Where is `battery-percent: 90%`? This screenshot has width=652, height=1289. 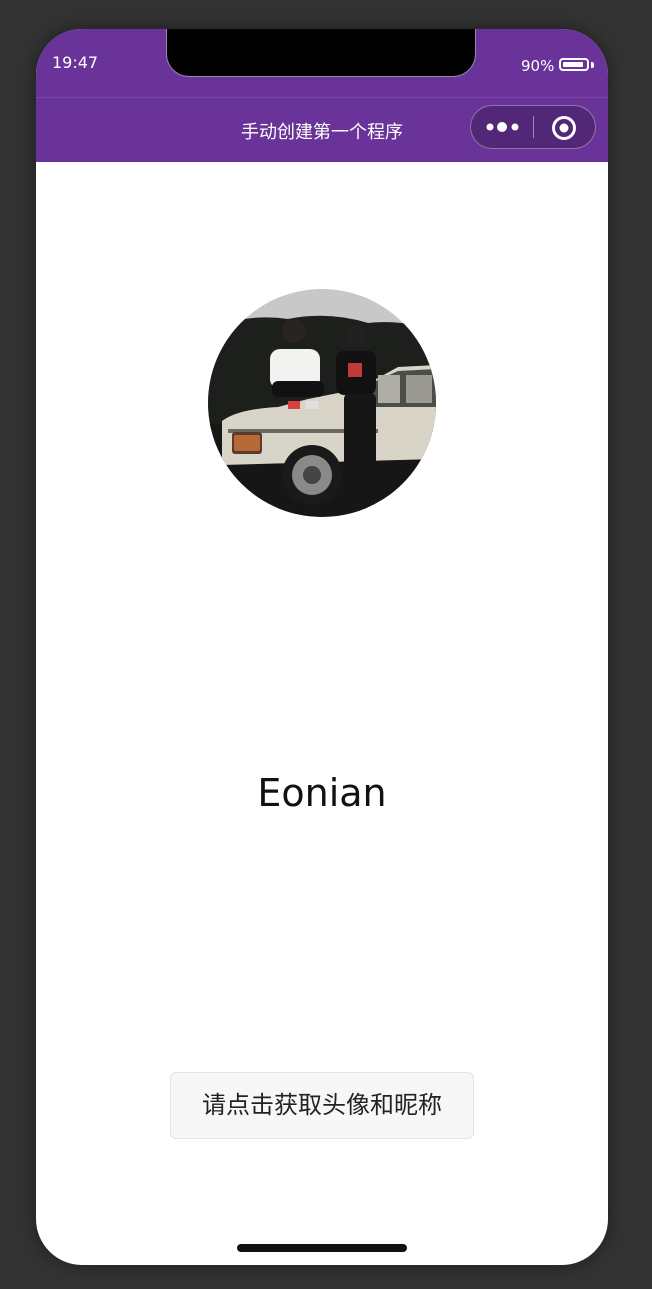
battery-percent: 90% is located at coordinates (538, 66).